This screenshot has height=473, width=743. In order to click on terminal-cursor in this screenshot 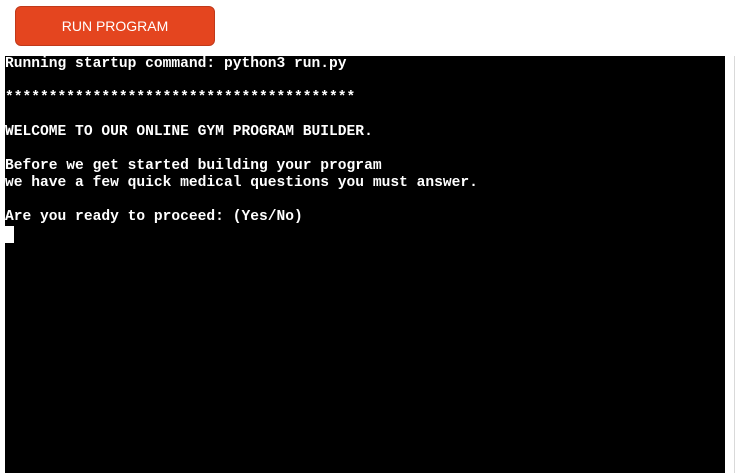, I will do `click(9, 234)`.